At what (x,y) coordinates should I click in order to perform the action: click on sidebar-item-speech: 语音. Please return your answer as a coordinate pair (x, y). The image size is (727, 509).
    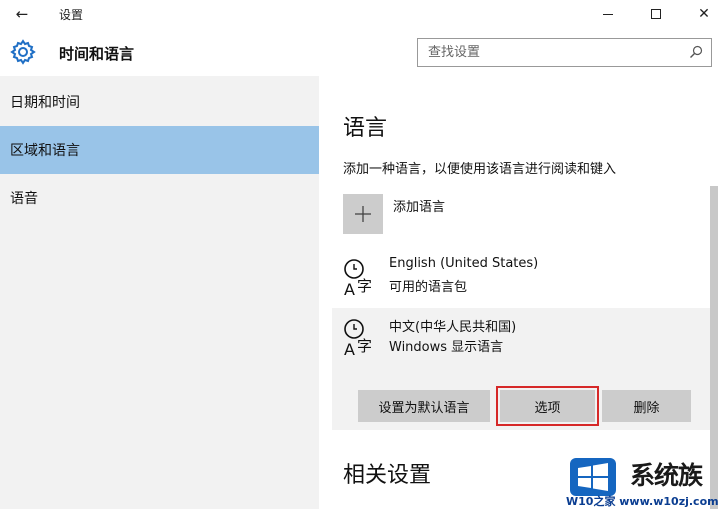
    Looking at the image, I should click on (159, 198).